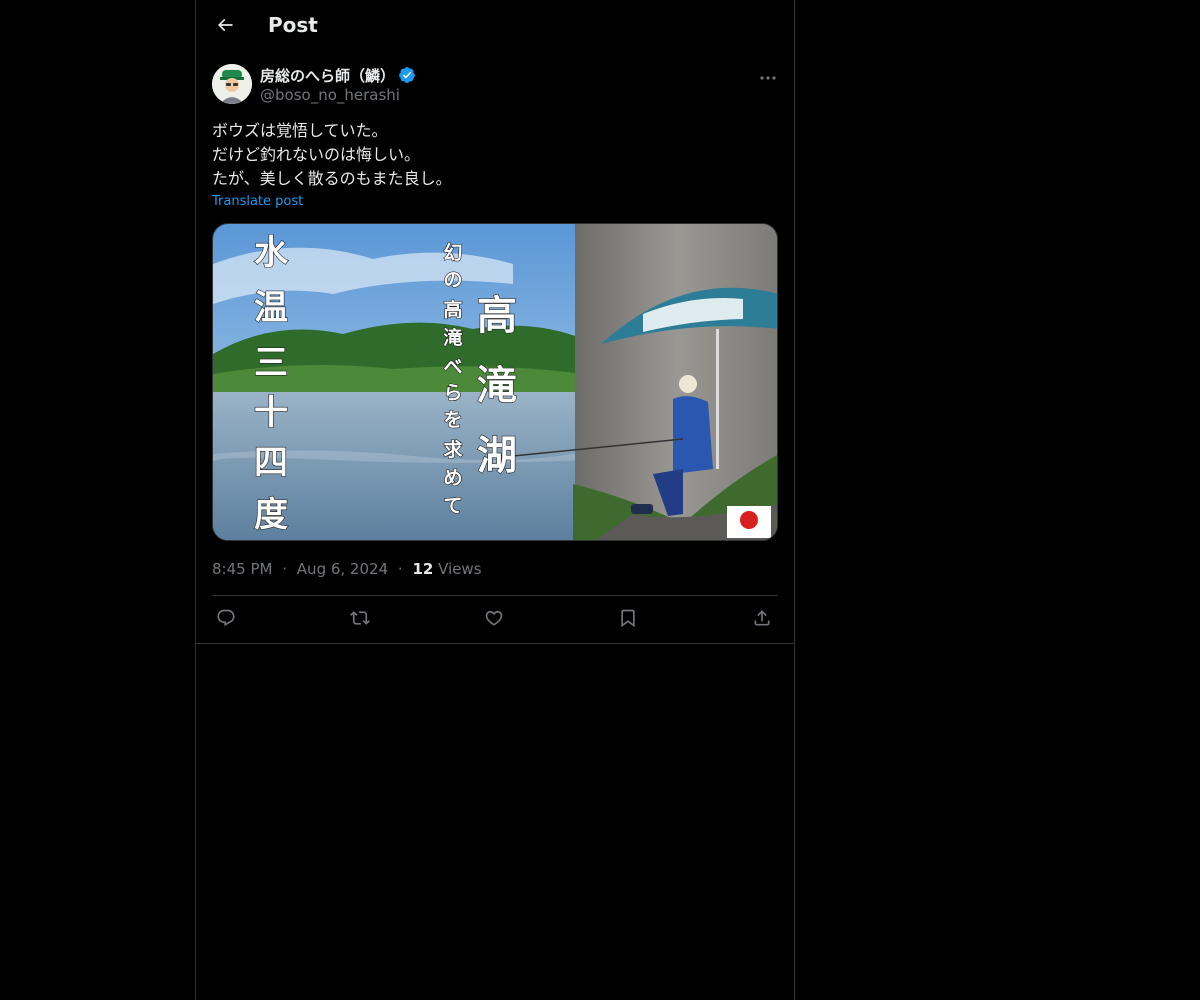 This screenshot has height=1000, width=1200. What do you see at coordinates (327, 75) in the screenshot?
I see `author-display-name: 房総のへら師（鱗）` at bounding box center [327, 75].